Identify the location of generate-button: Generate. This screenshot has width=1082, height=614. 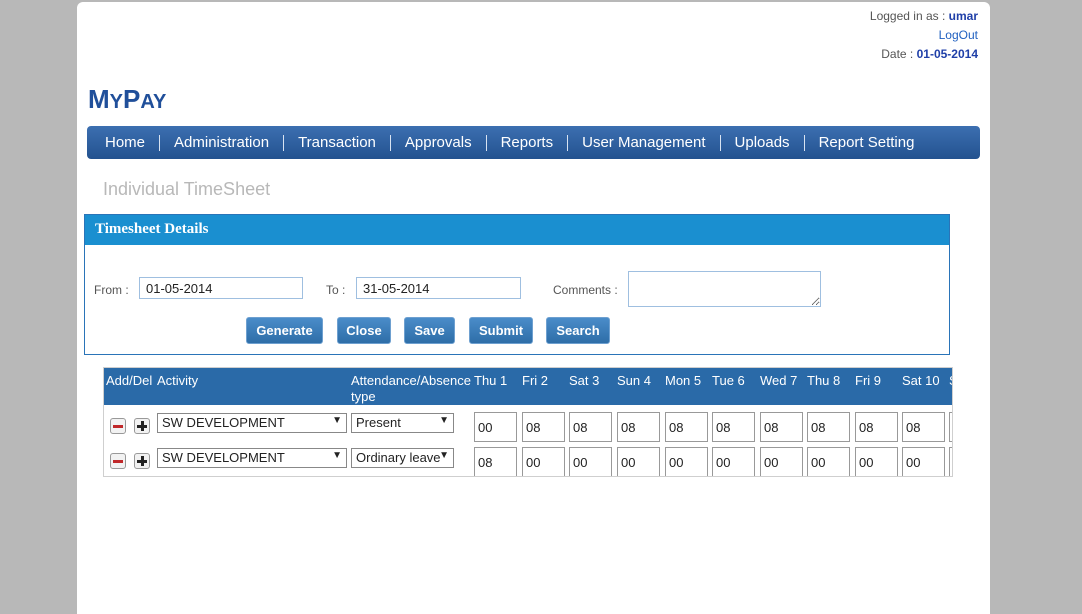
(284, 330).